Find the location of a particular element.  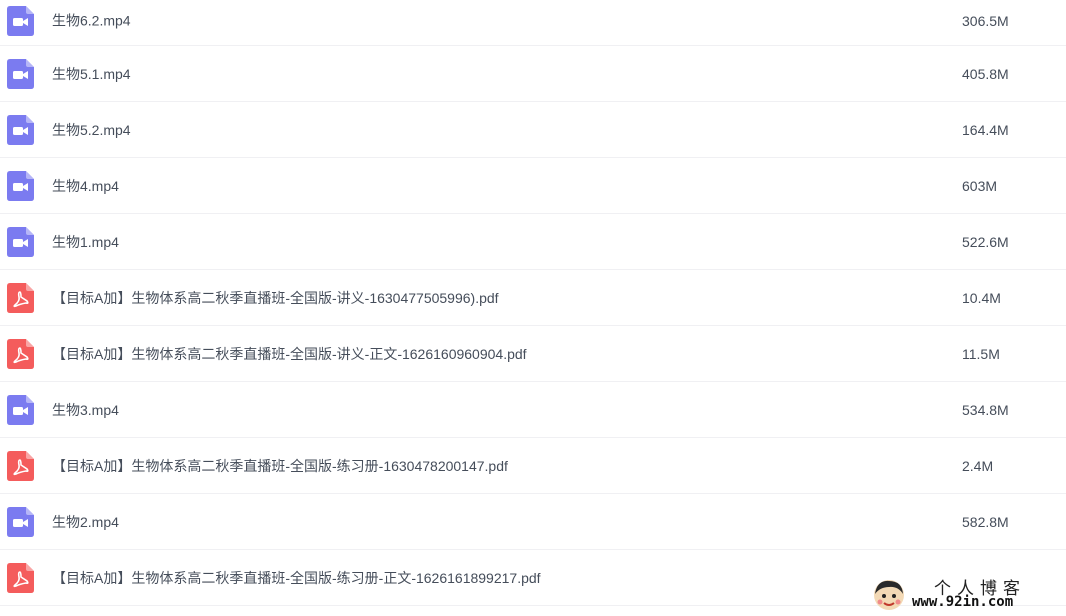

file-name: 生物6.2.mp4 is located at coordinates (91, 20).